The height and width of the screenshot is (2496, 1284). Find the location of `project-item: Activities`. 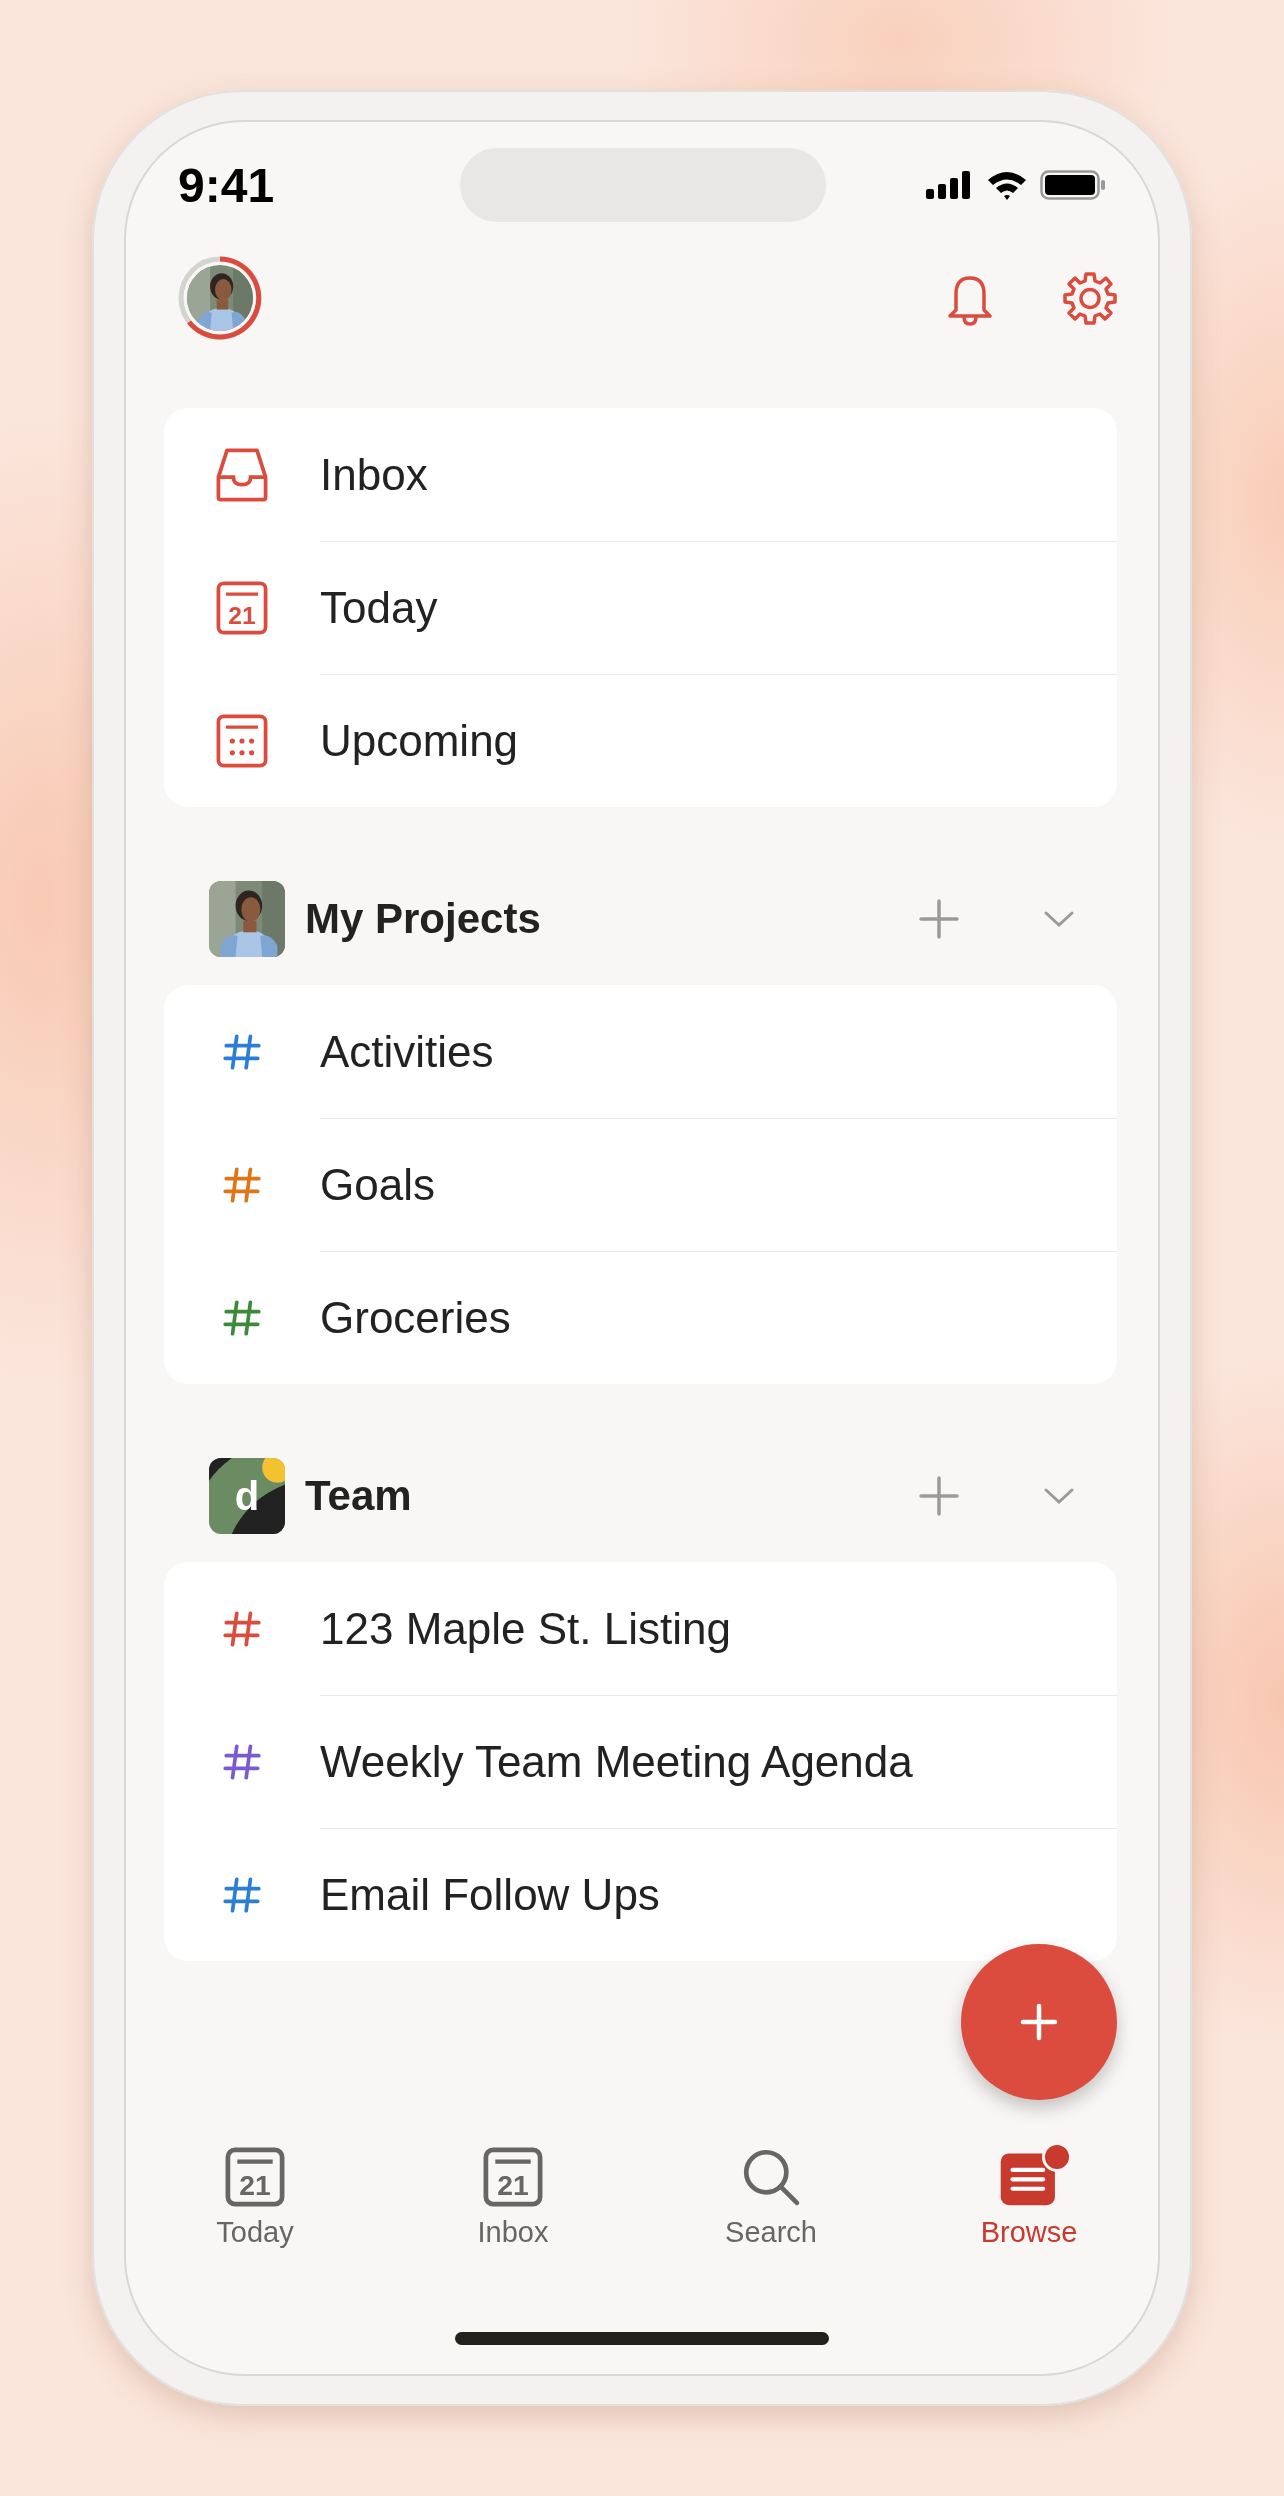

project-item: Activities is located at coordinates (407, 1051).